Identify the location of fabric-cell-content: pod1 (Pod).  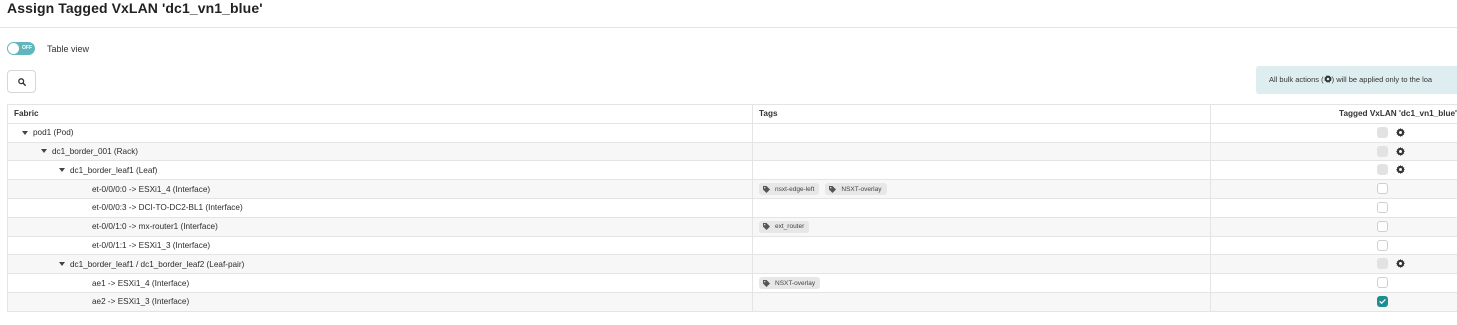
(380, 132).